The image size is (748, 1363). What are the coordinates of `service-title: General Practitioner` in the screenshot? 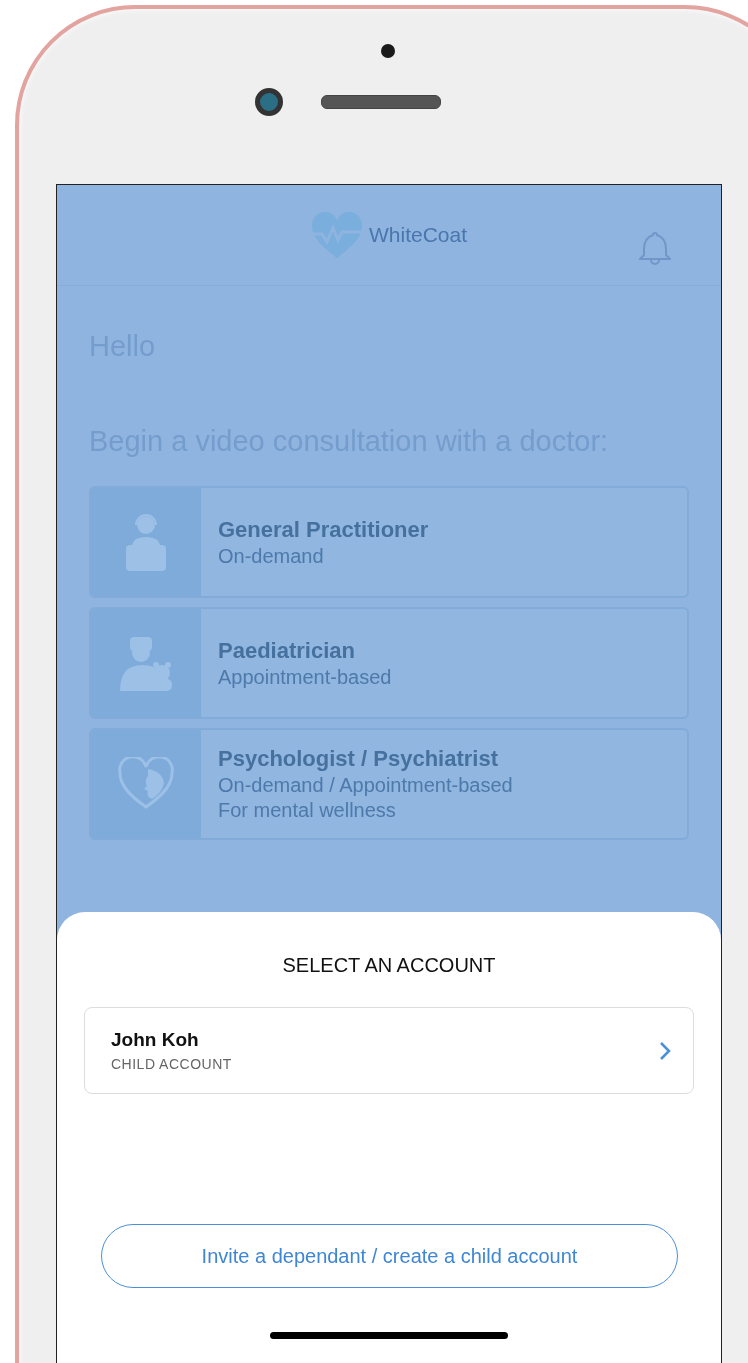 It's located at (323, 529).